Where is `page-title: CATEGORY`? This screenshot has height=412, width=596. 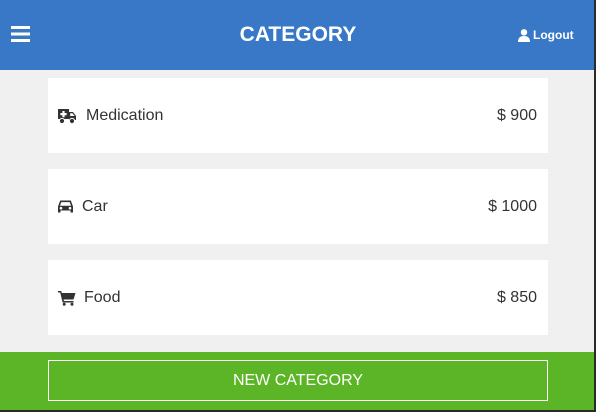
page-title: CATEGORY is located at coordinates (298, 34).